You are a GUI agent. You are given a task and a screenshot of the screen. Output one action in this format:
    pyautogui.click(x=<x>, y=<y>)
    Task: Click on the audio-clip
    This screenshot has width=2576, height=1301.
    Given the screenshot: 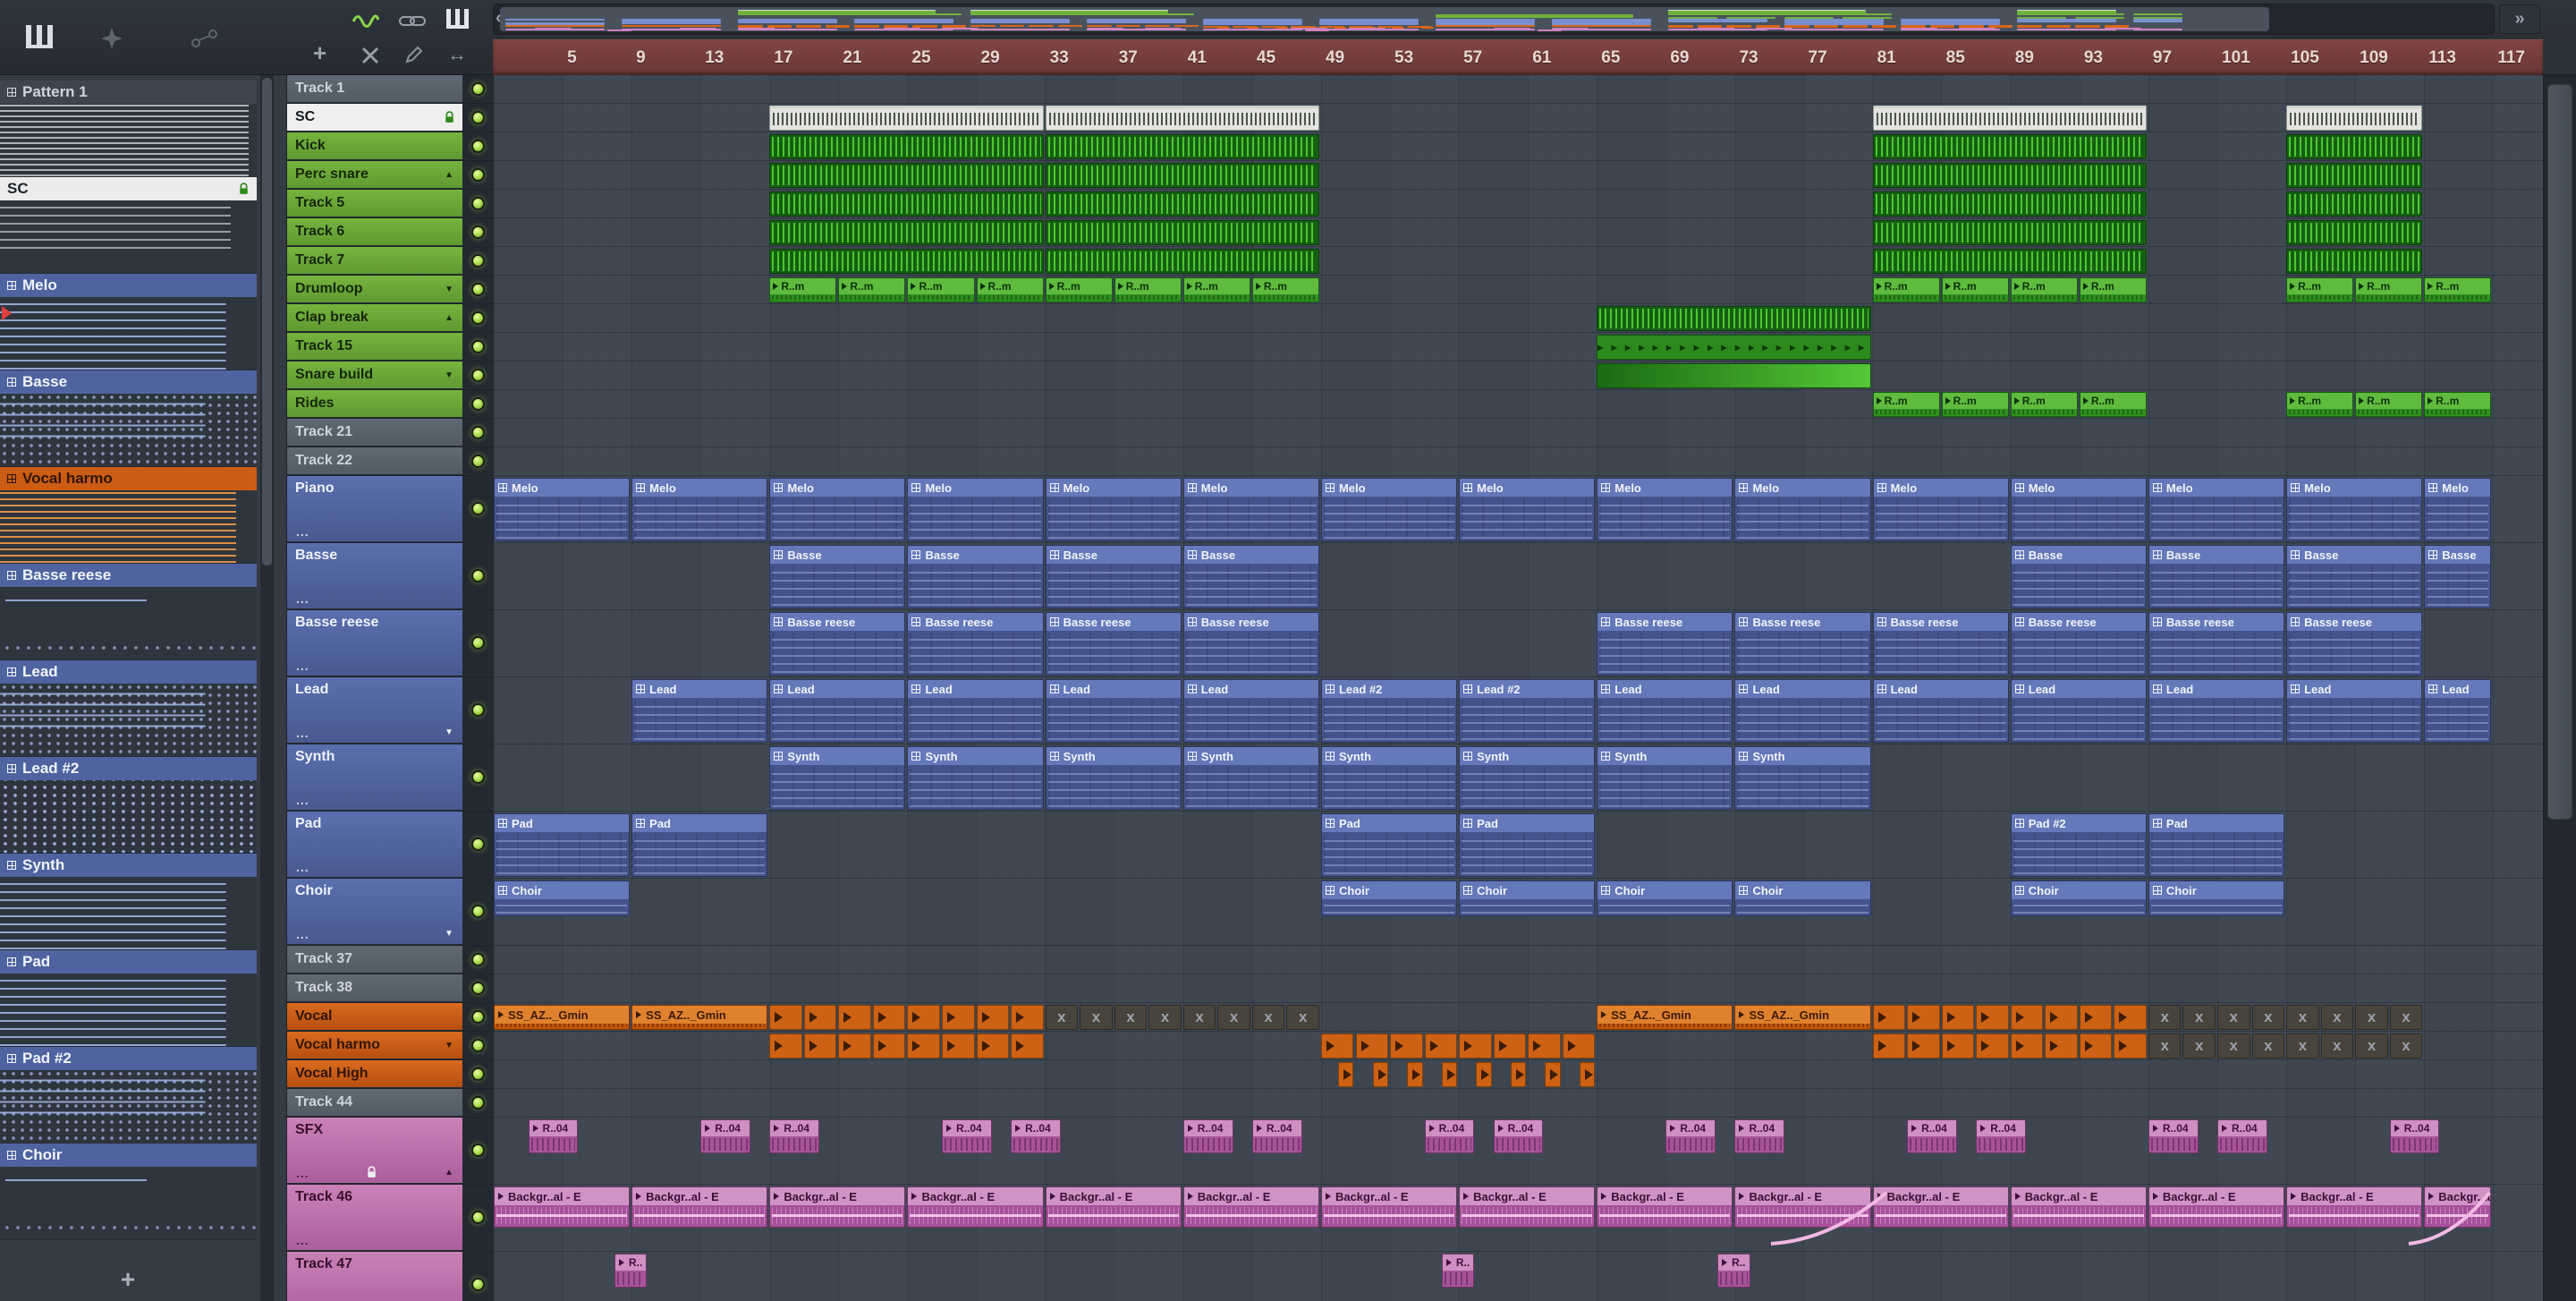 What is the action you would take?
    pyautogui.click(x=2354, y=118)
    